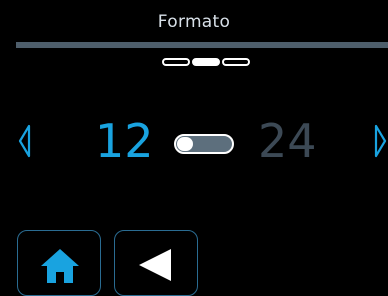 The height and width of the screenshot is (296, 388). I want to click on prev-option-button, so click(24, 143).